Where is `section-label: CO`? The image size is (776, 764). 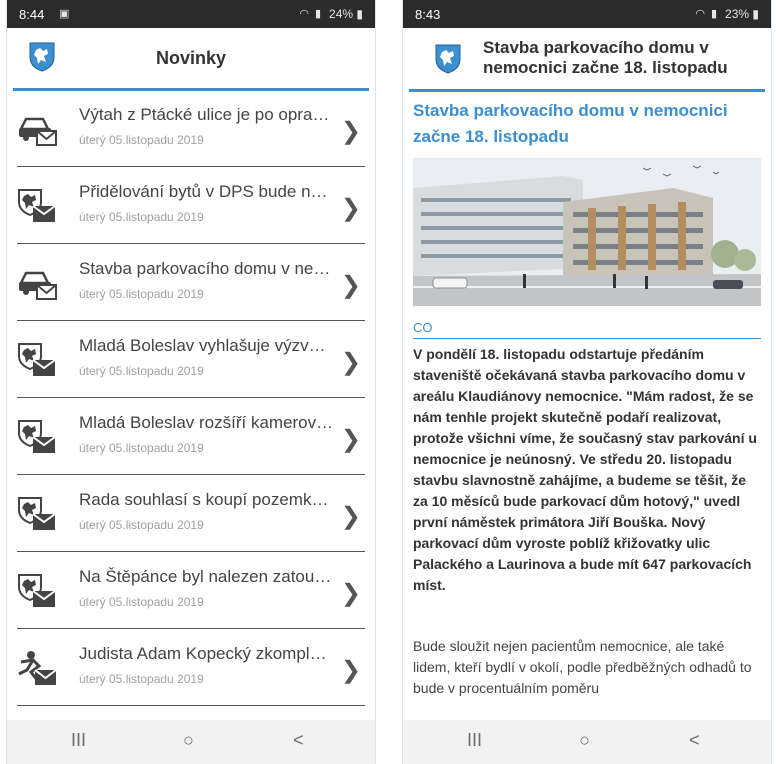 section-label: CO is located at coordinates (423, 327).